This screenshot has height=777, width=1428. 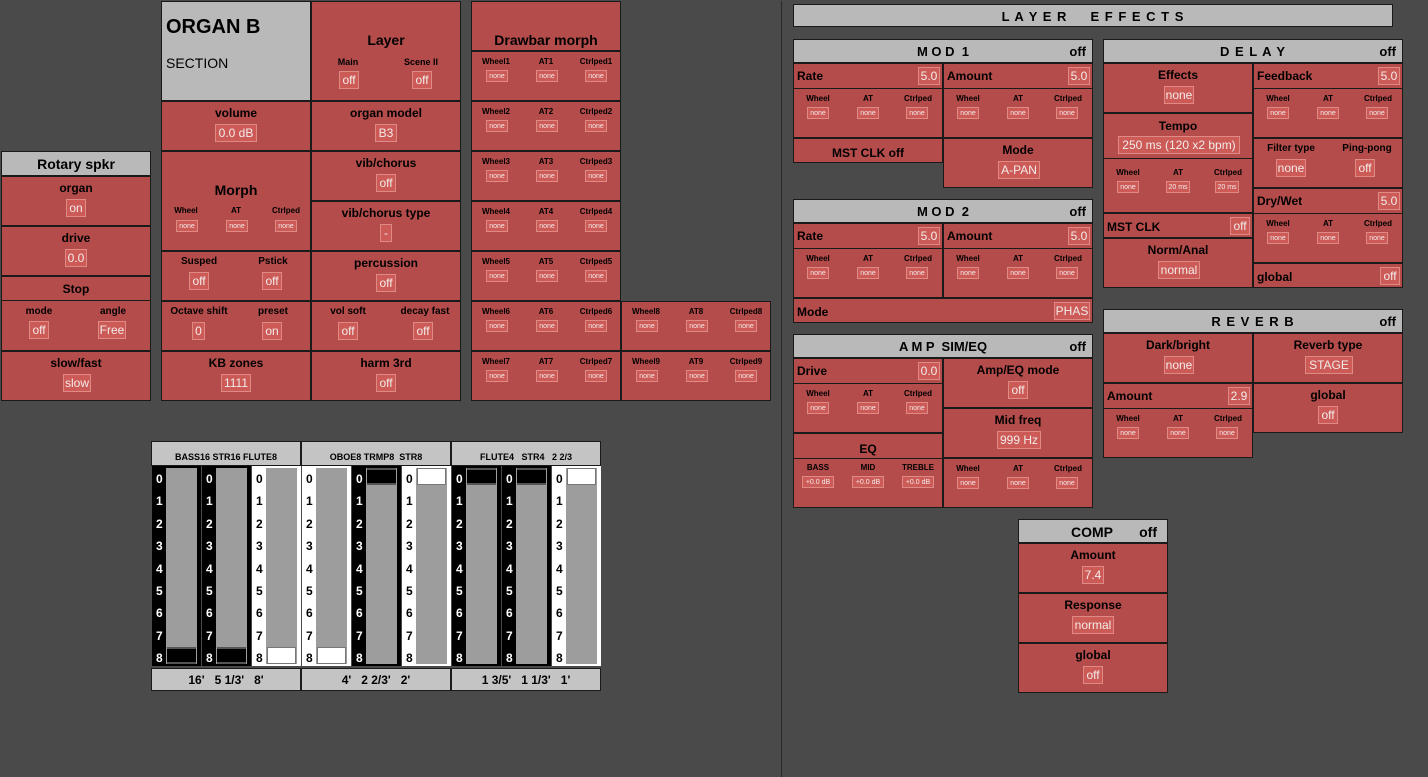 I want to click on comp-amount-value: 7.4, so click(x=1093, y=575).